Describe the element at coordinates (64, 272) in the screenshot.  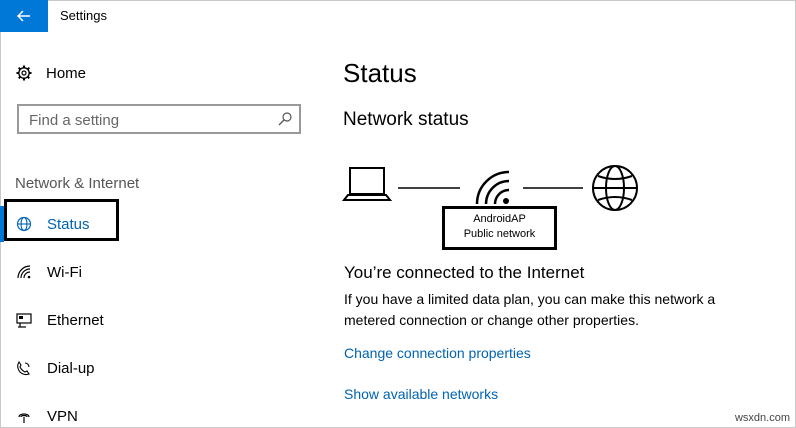
I see `sidebar-item-label: Wi-Fi` at that location.